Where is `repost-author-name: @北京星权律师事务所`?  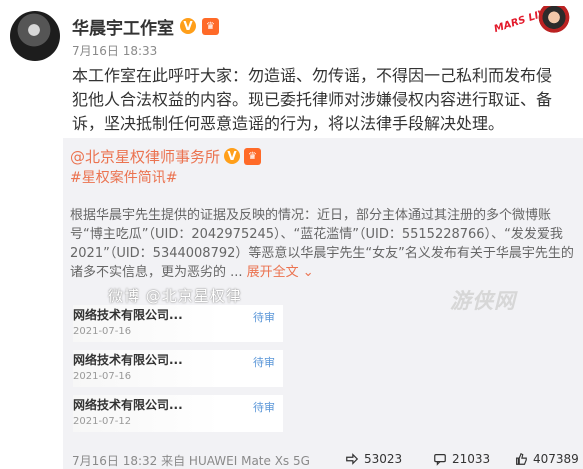
repost-author-name: @北京星权律师事务所 is located at coordinates (145, 156).